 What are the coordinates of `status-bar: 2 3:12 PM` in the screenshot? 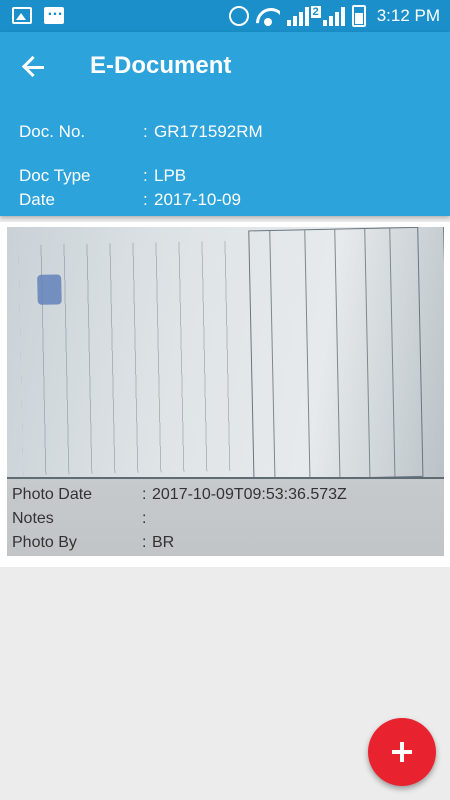 It's located at (225, 16).